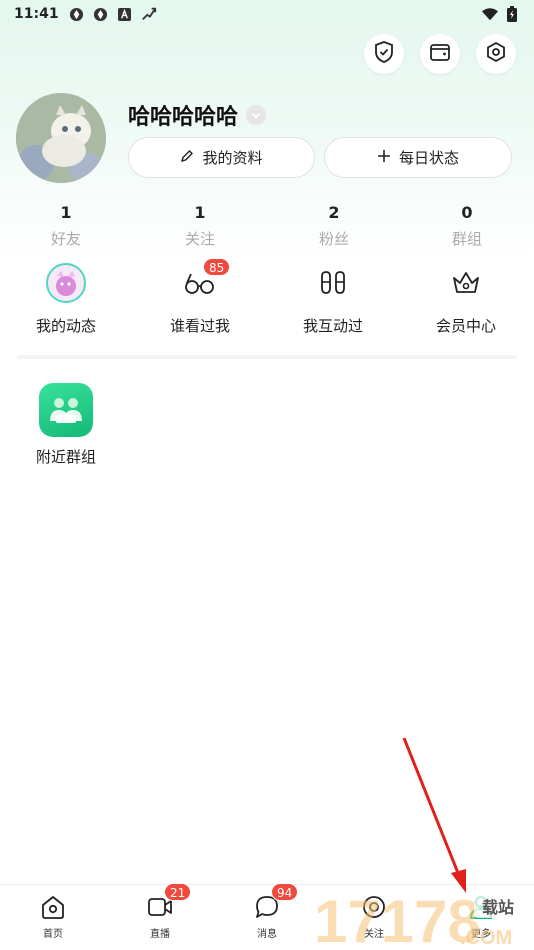 This screenshot has height=950, width=534. I want to click on viewers-badge: 85, so click(217, 267).